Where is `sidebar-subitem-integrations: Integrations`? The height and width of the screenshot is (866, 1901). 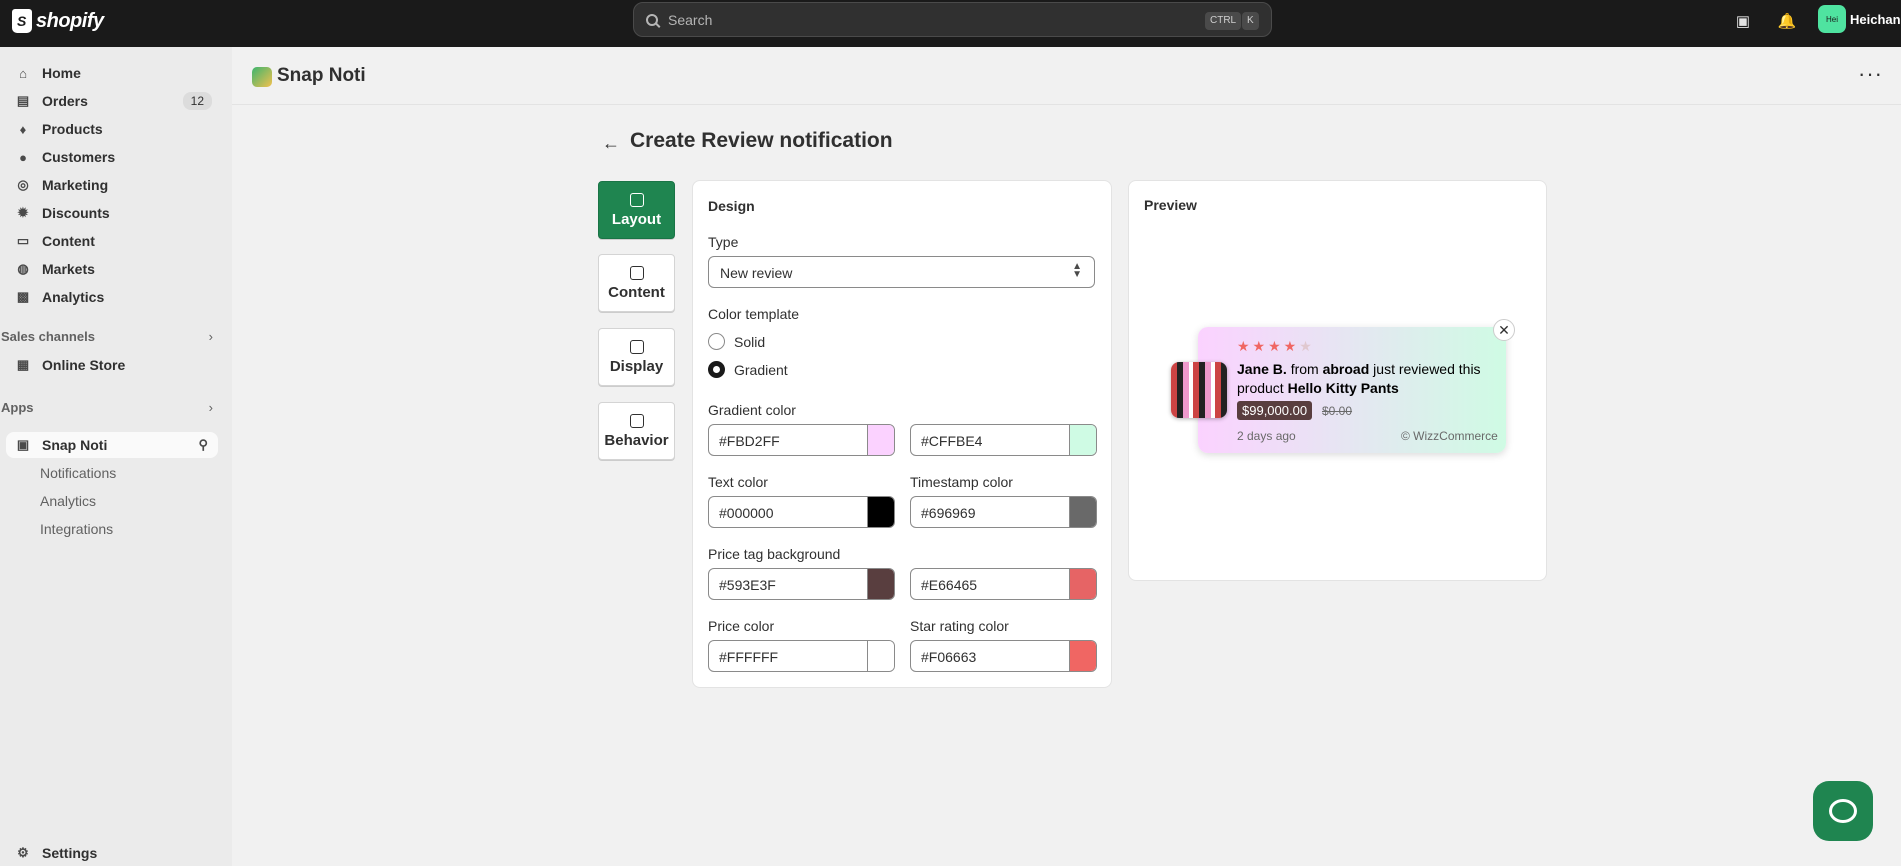 sidebar-subitem-integrations: Integrations is located at coordinates (76, 529).